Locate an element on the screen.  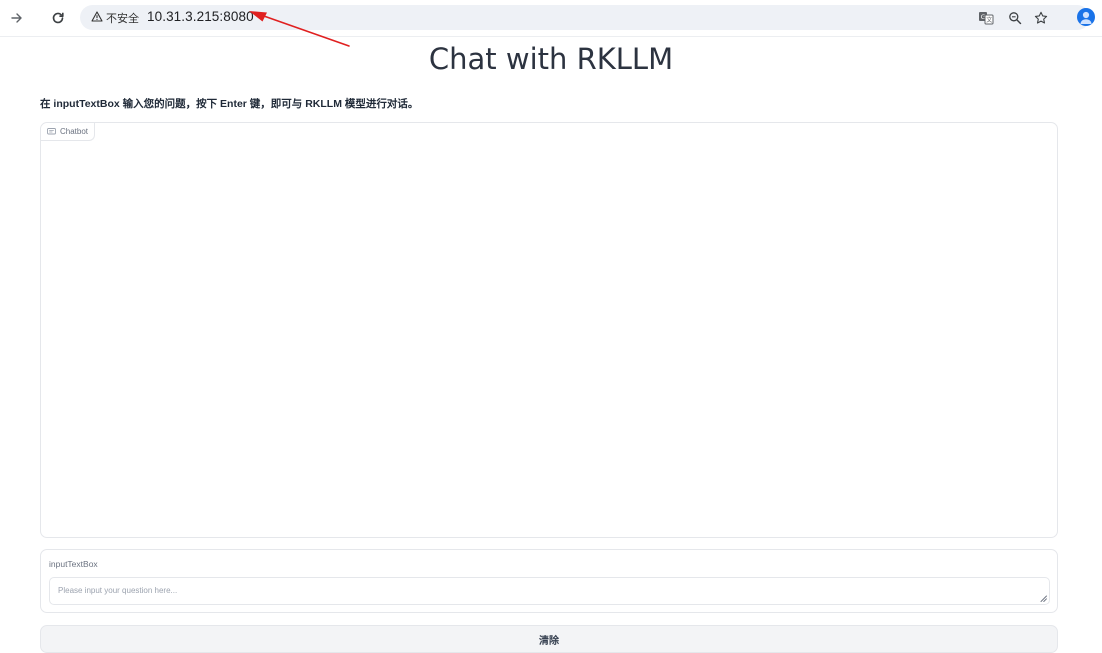
page-title: Chat with RKLLM is located at coordinates (551, 59).